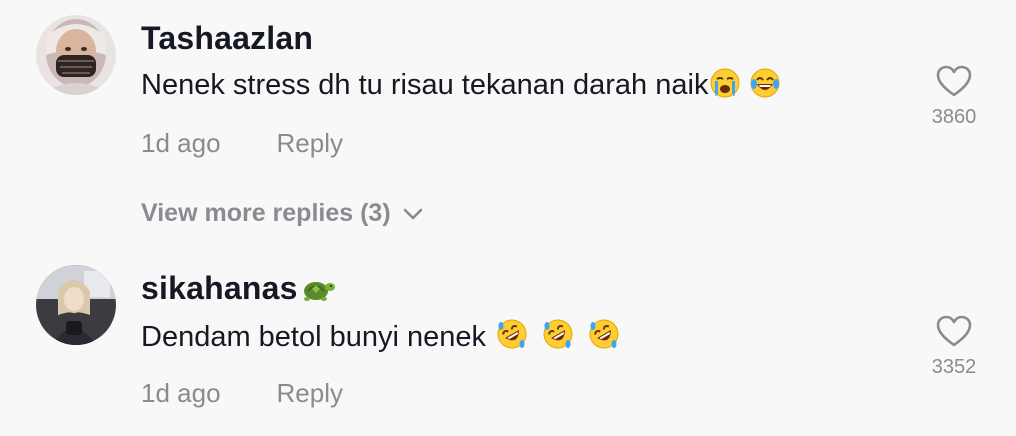 The height and width of the screenshot is (436, 1016). I want to click on username: Tashaazlan, so click(227, 38).